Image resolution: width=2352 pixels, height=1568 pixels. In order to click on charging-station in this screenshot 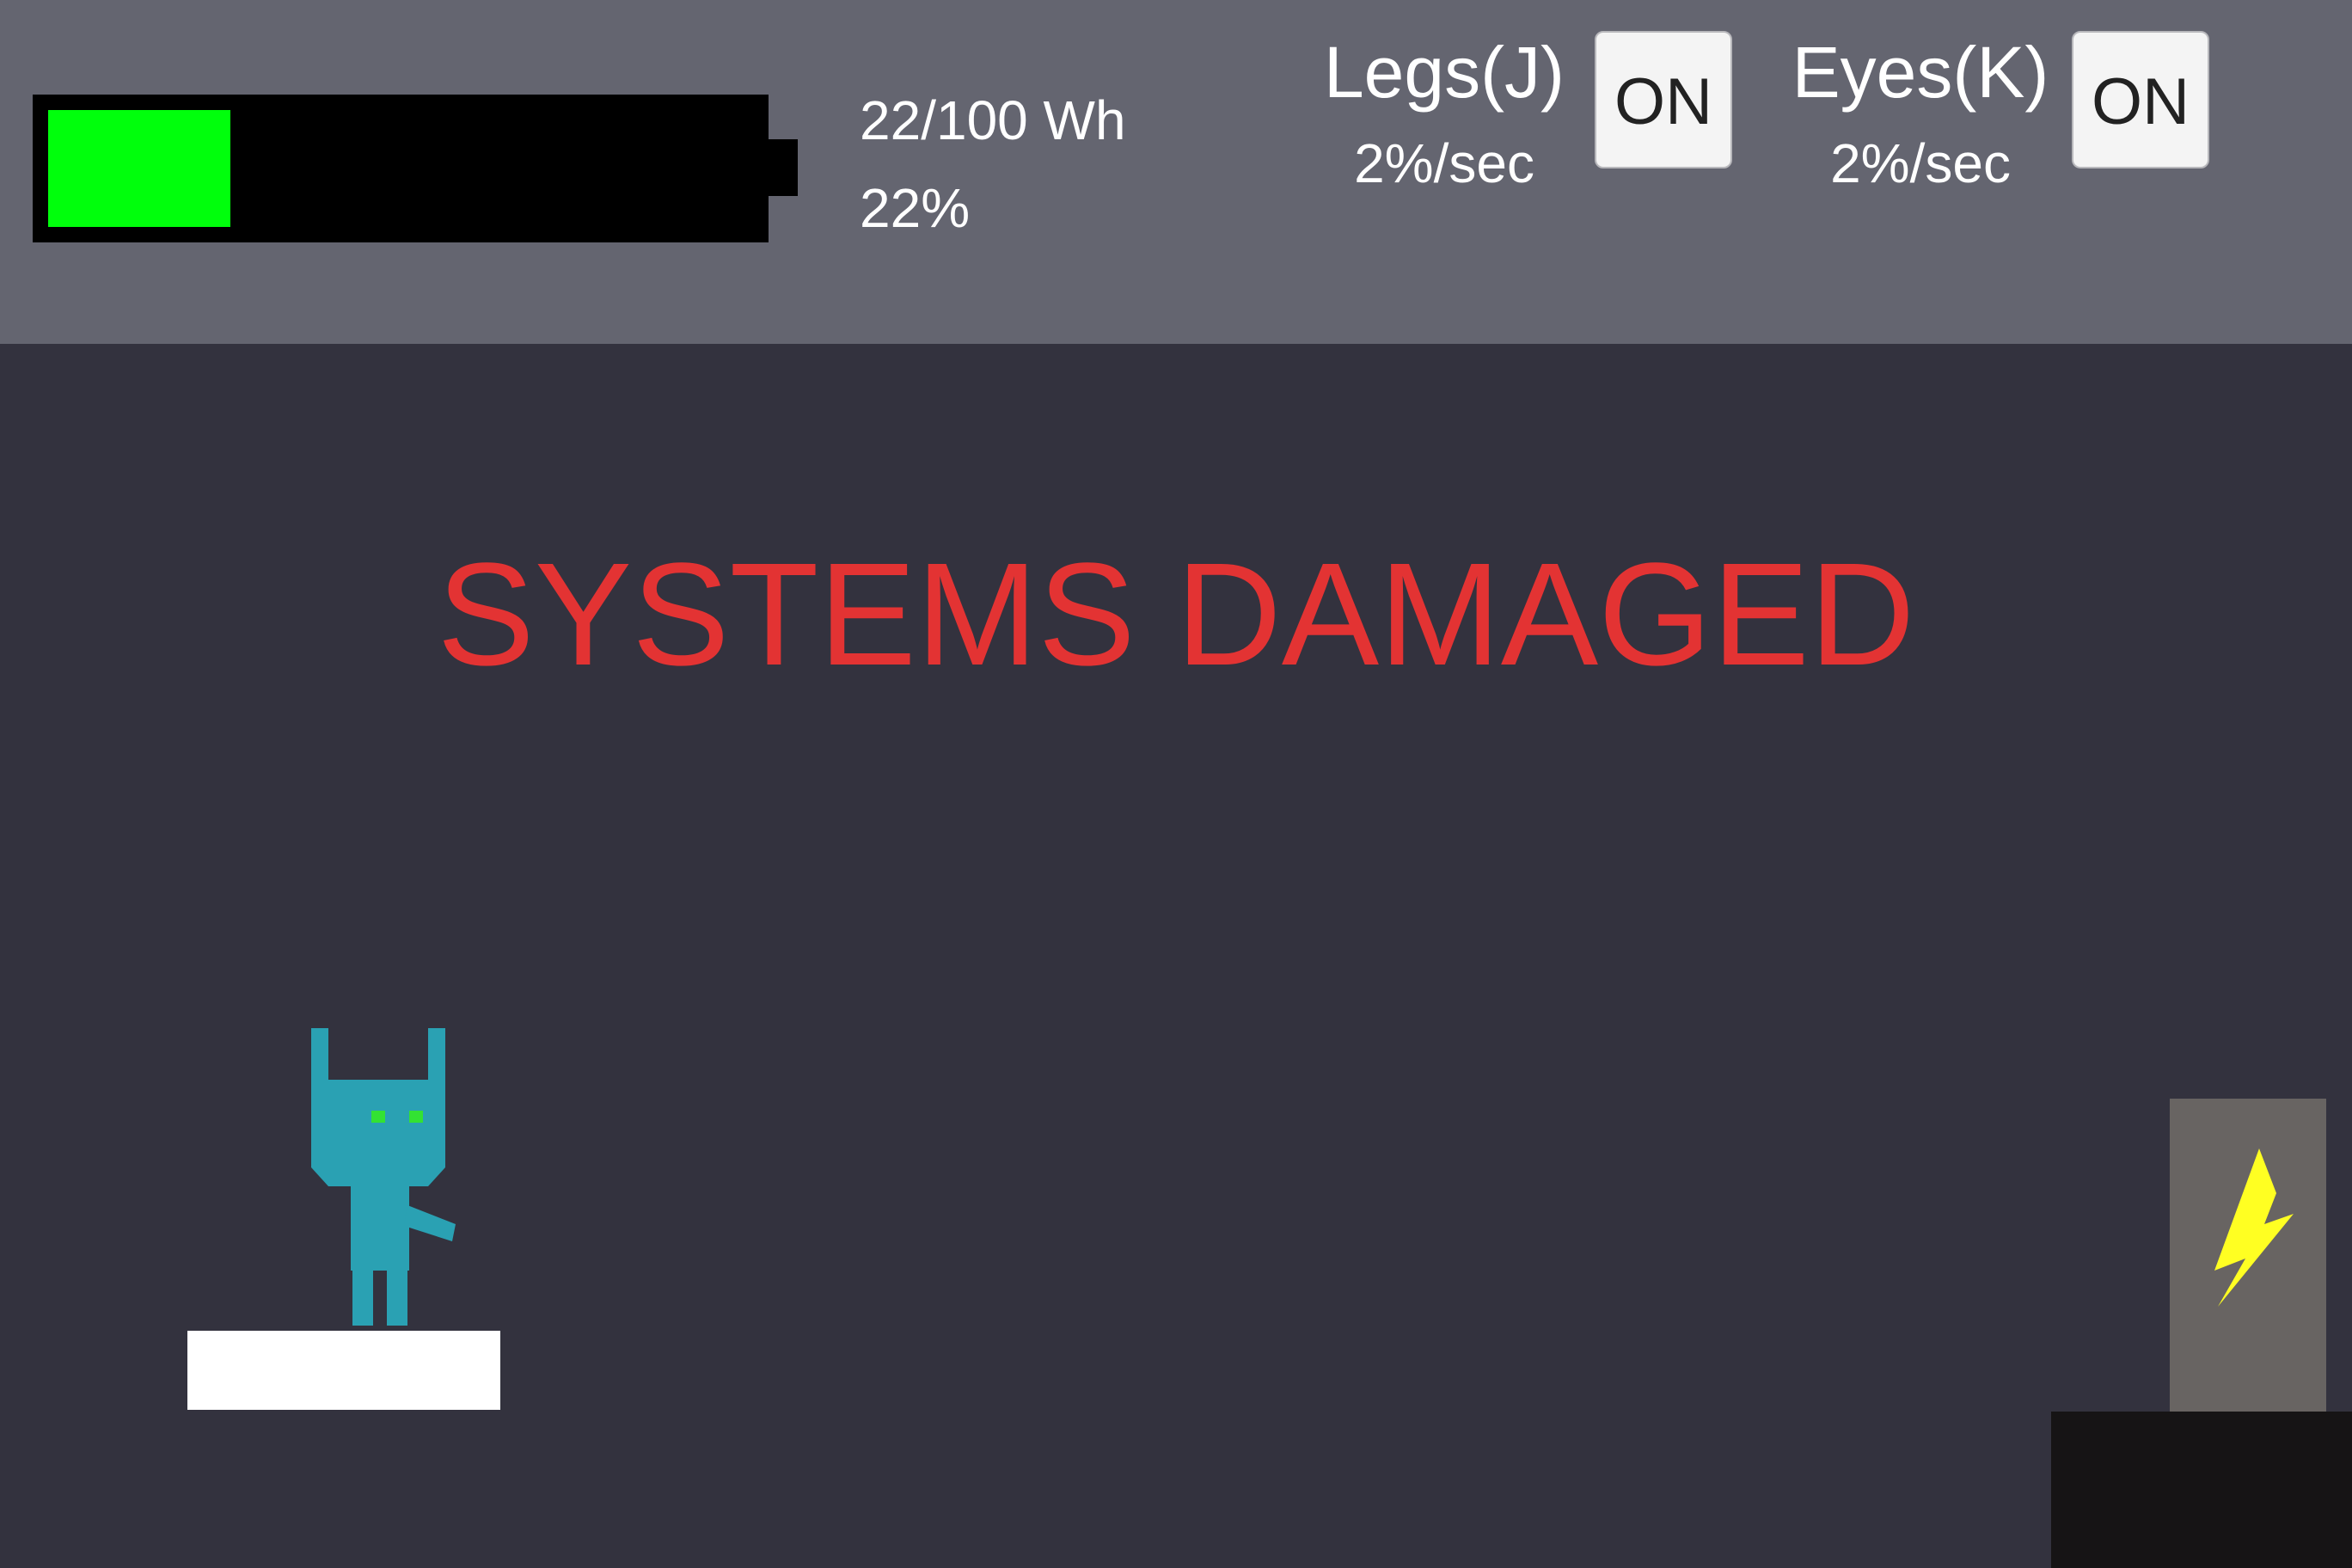, I will do `click(2248, 1255)`.